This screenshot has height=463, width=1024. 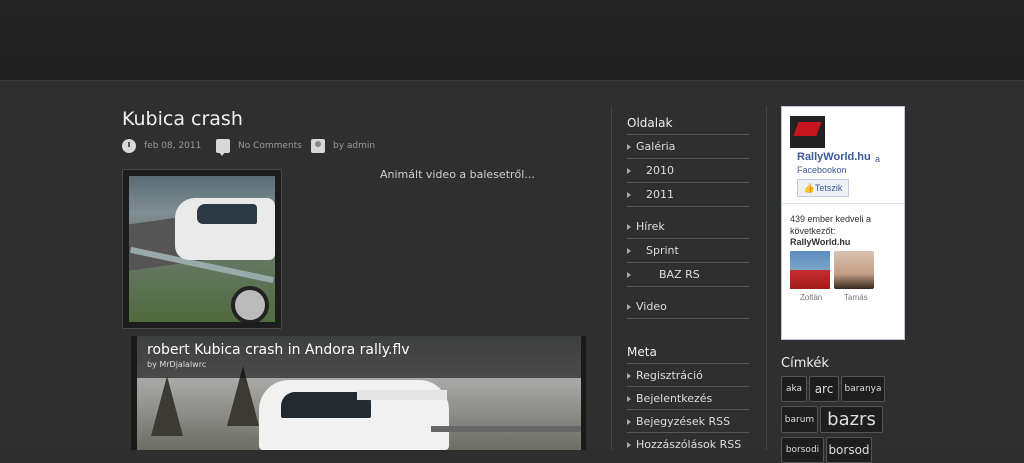 I want to click on sidebar-item-baz-rs: BAZ RS, so click(x=663, y=274).